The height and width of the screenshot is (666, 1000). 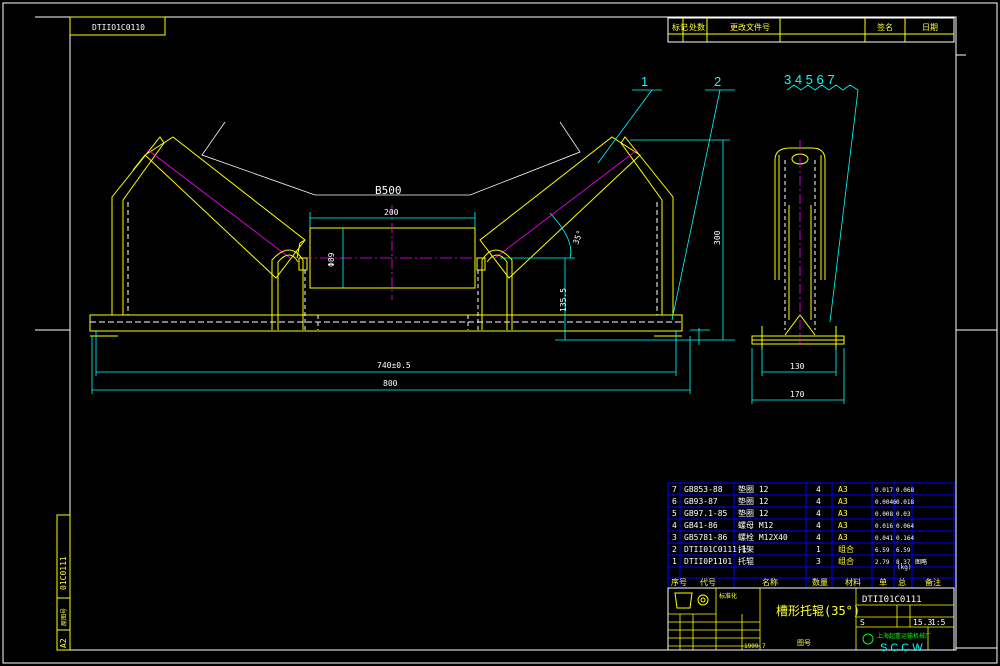 I want to click on bom-cell-unit: 0.041, so click(x=884, y=538).